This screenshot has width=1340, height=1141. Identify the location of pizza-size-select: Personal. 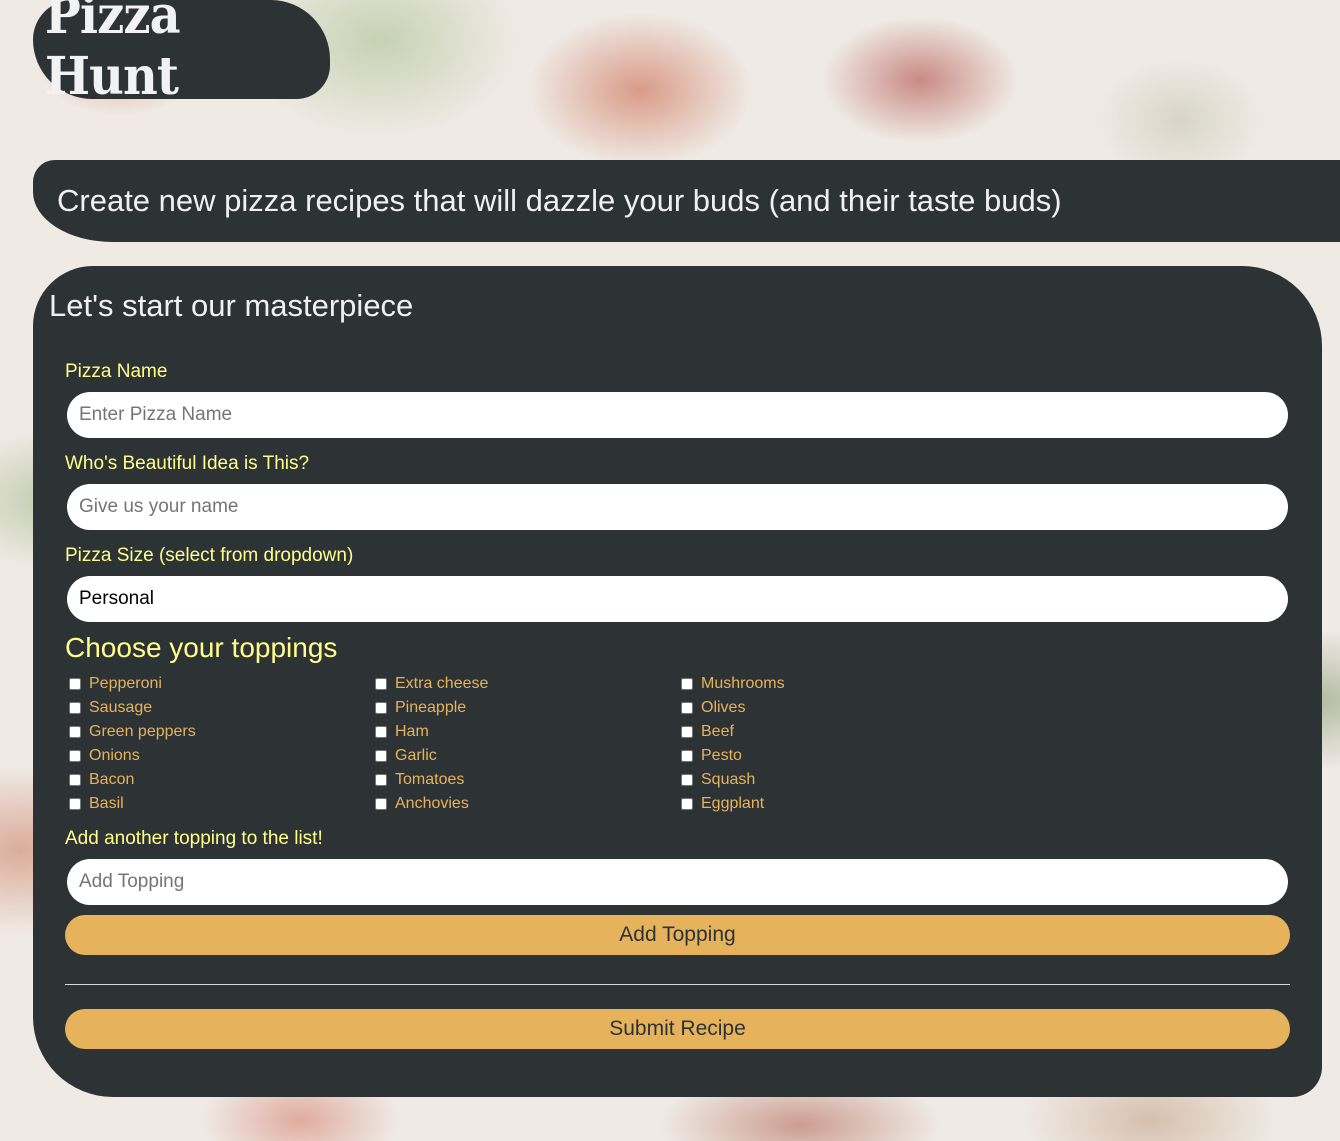
(677, 599).